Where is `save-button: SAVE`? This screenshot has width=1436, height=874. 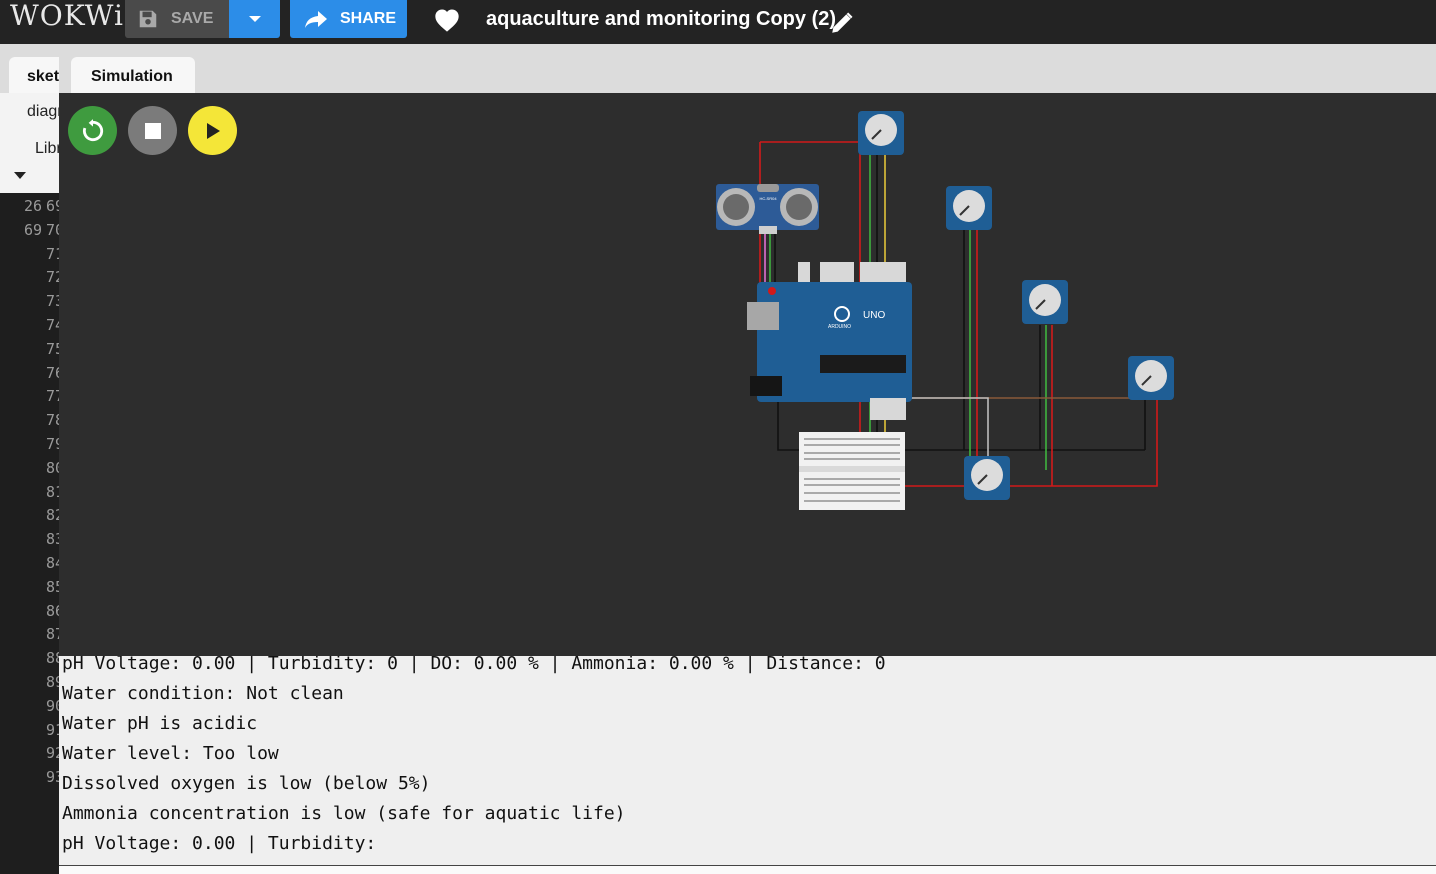
save-button: SAVE is located at coordinates (177, 19).